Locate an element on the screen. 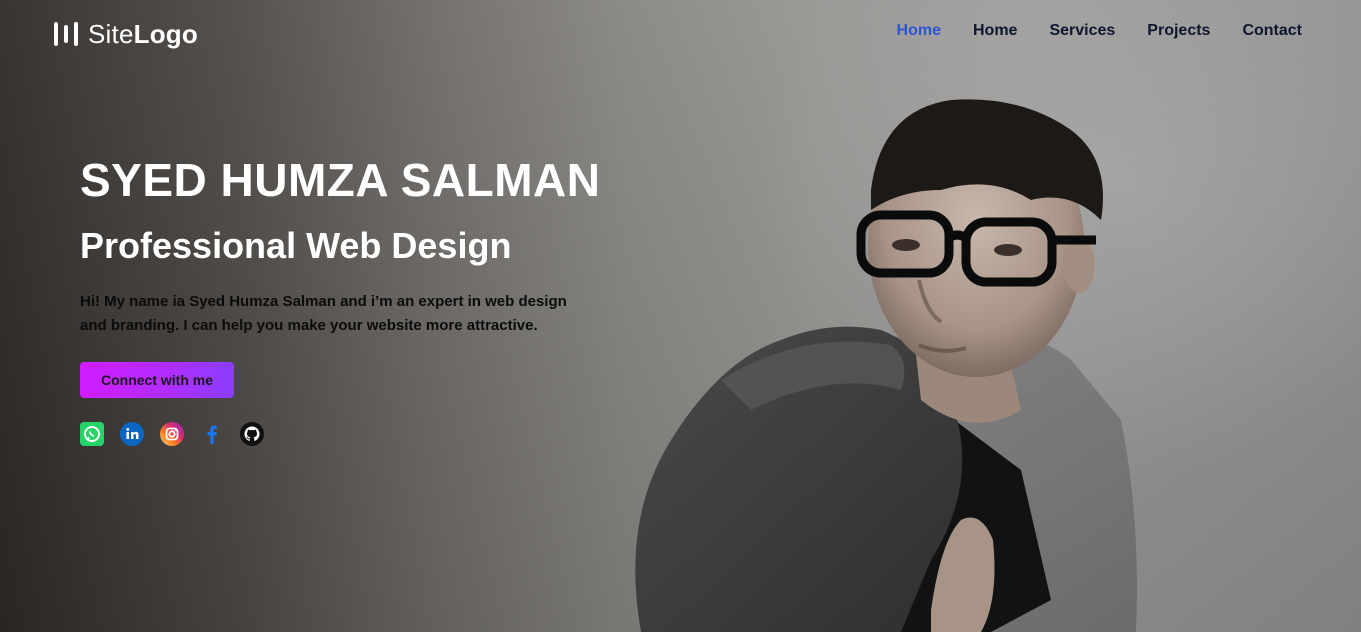 Image resolution: width=1361 pixels, height=632 pixels. instagram-icon is located at coordinates (172, 434).